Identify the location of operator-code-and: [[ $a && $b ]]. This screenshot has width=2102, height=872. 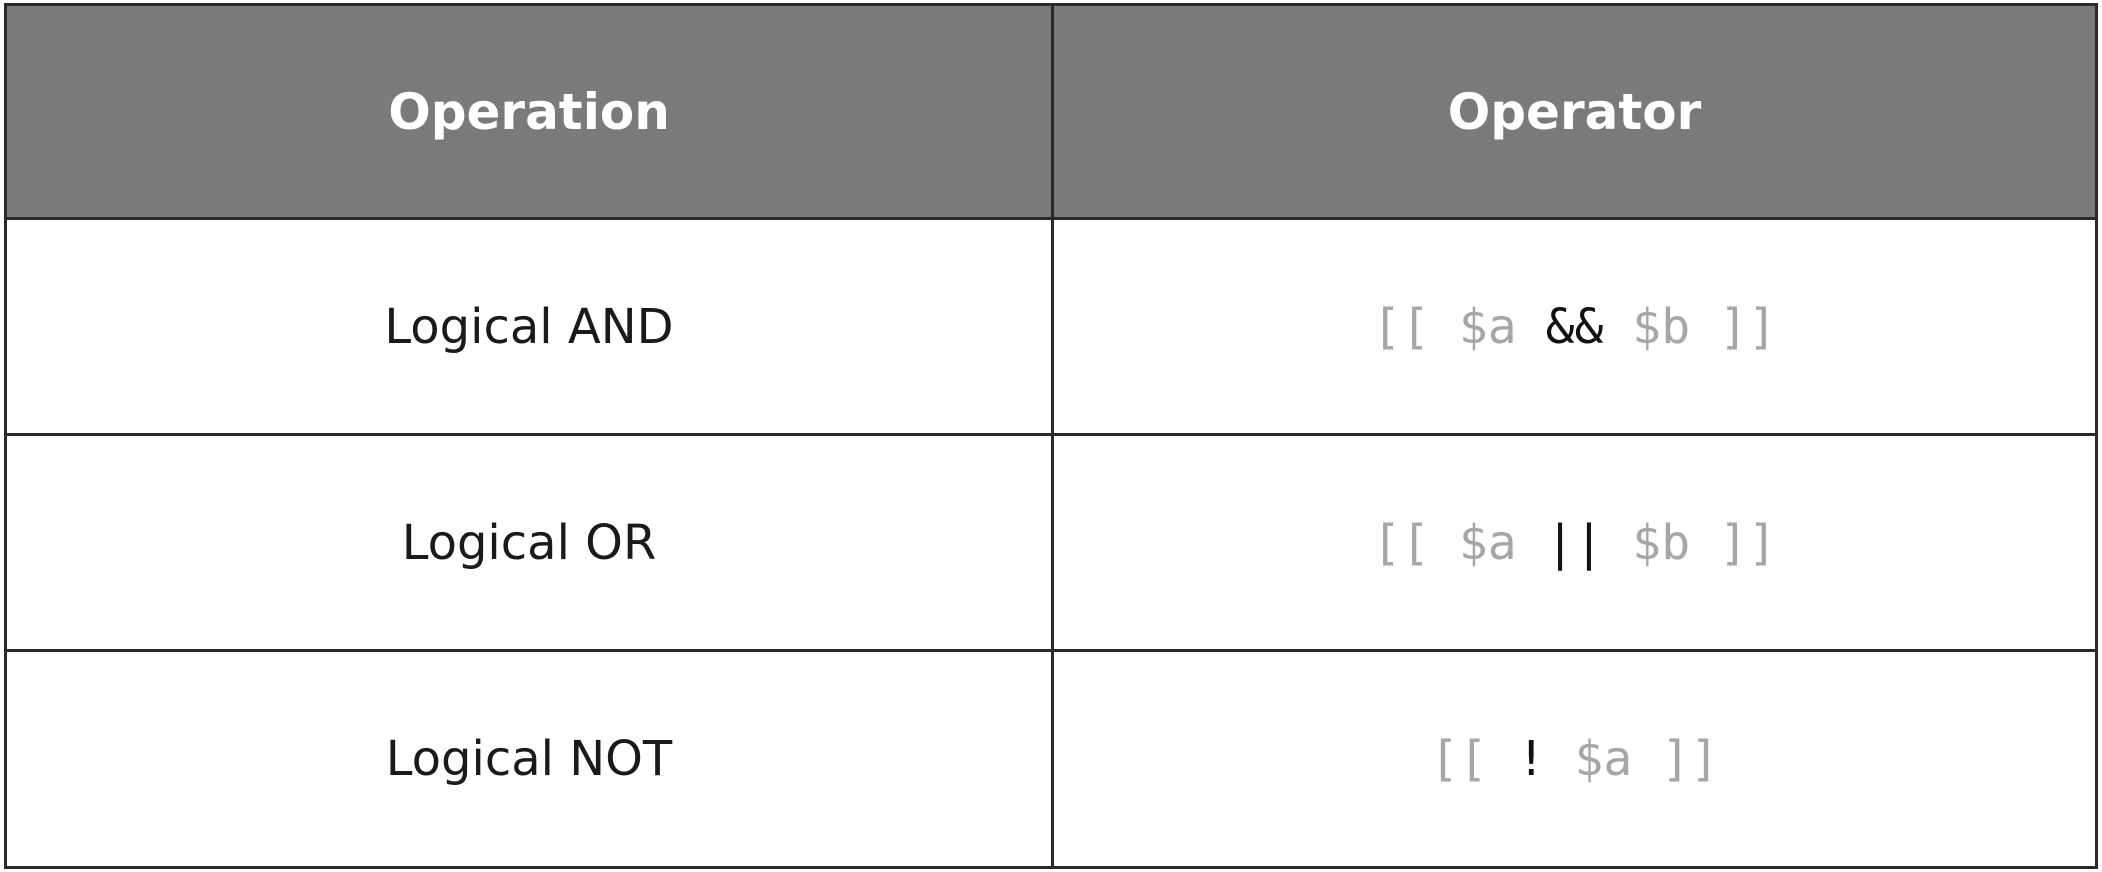
(1574, 327).